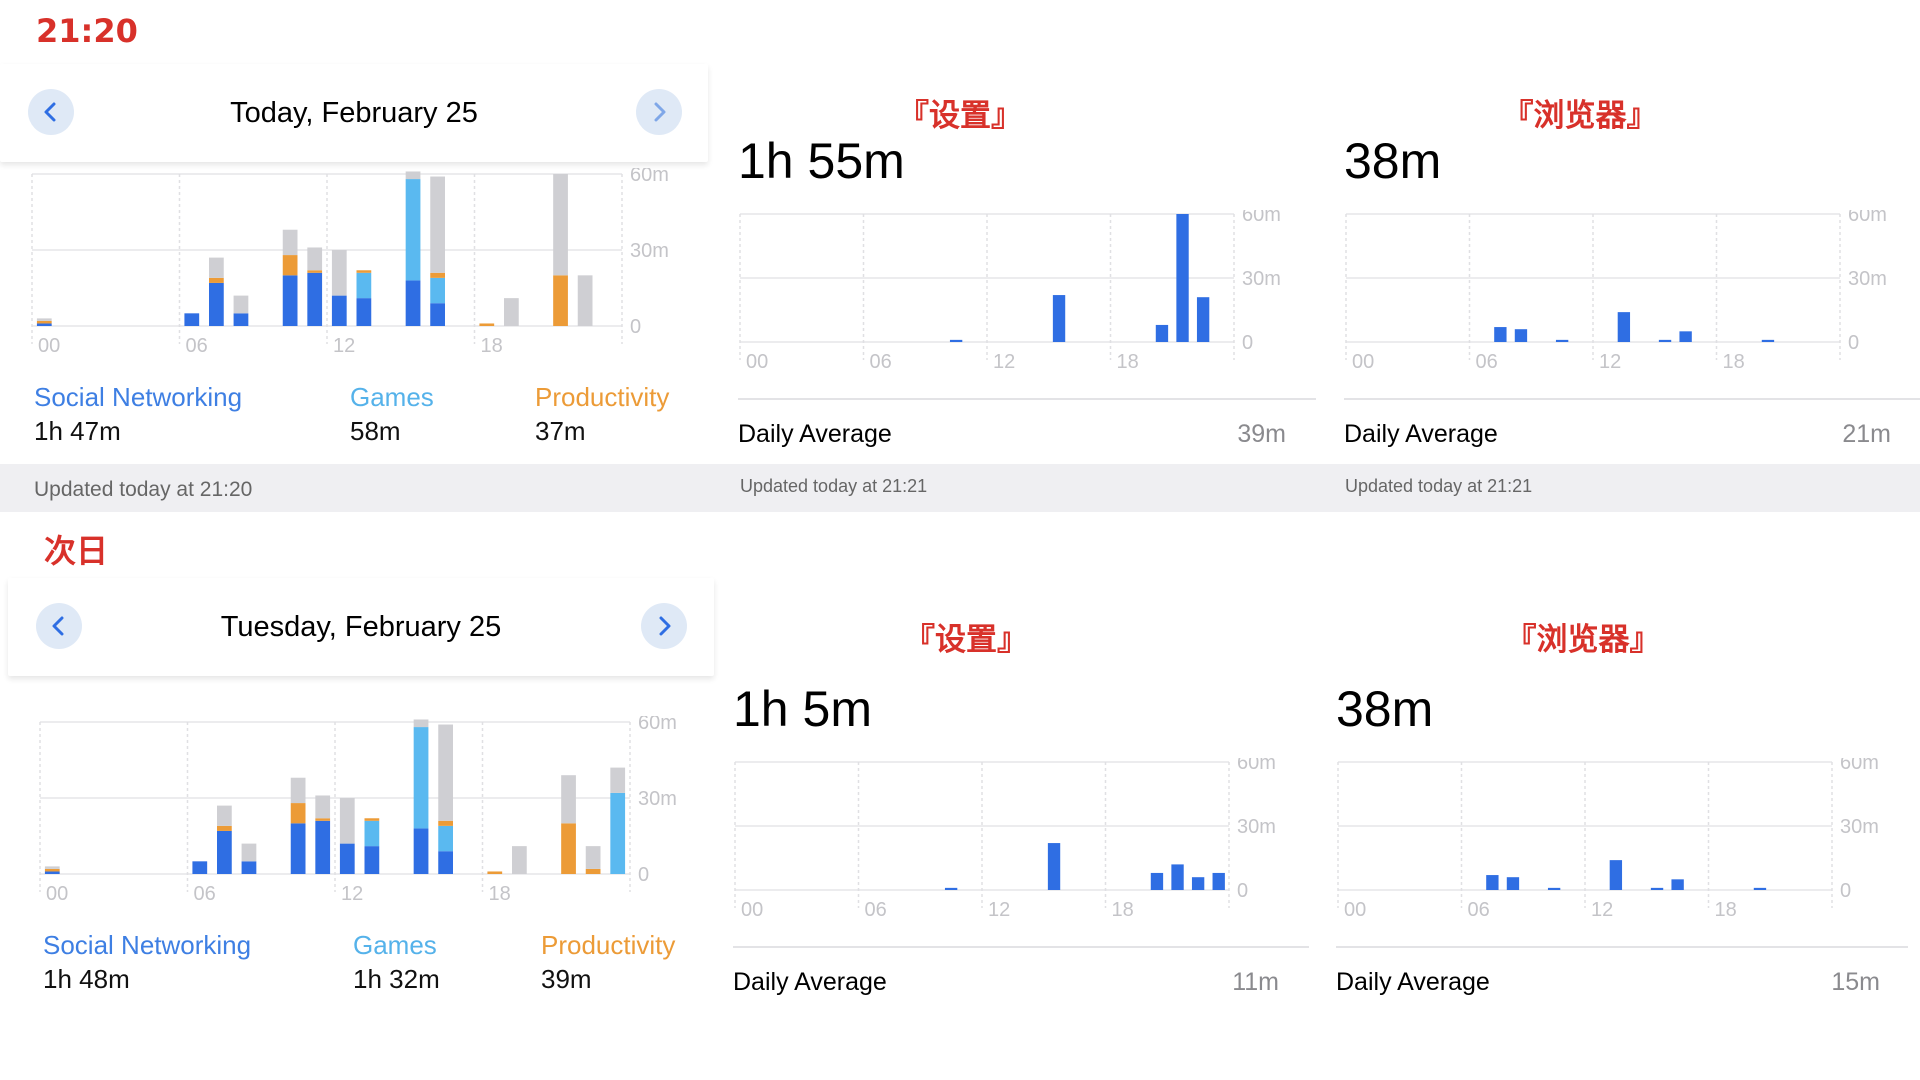  What do you see at coordinates (1580, 116) in the screenshot?
I see `browser-title: 『浏览器』` at bounding box center [1580, 116].